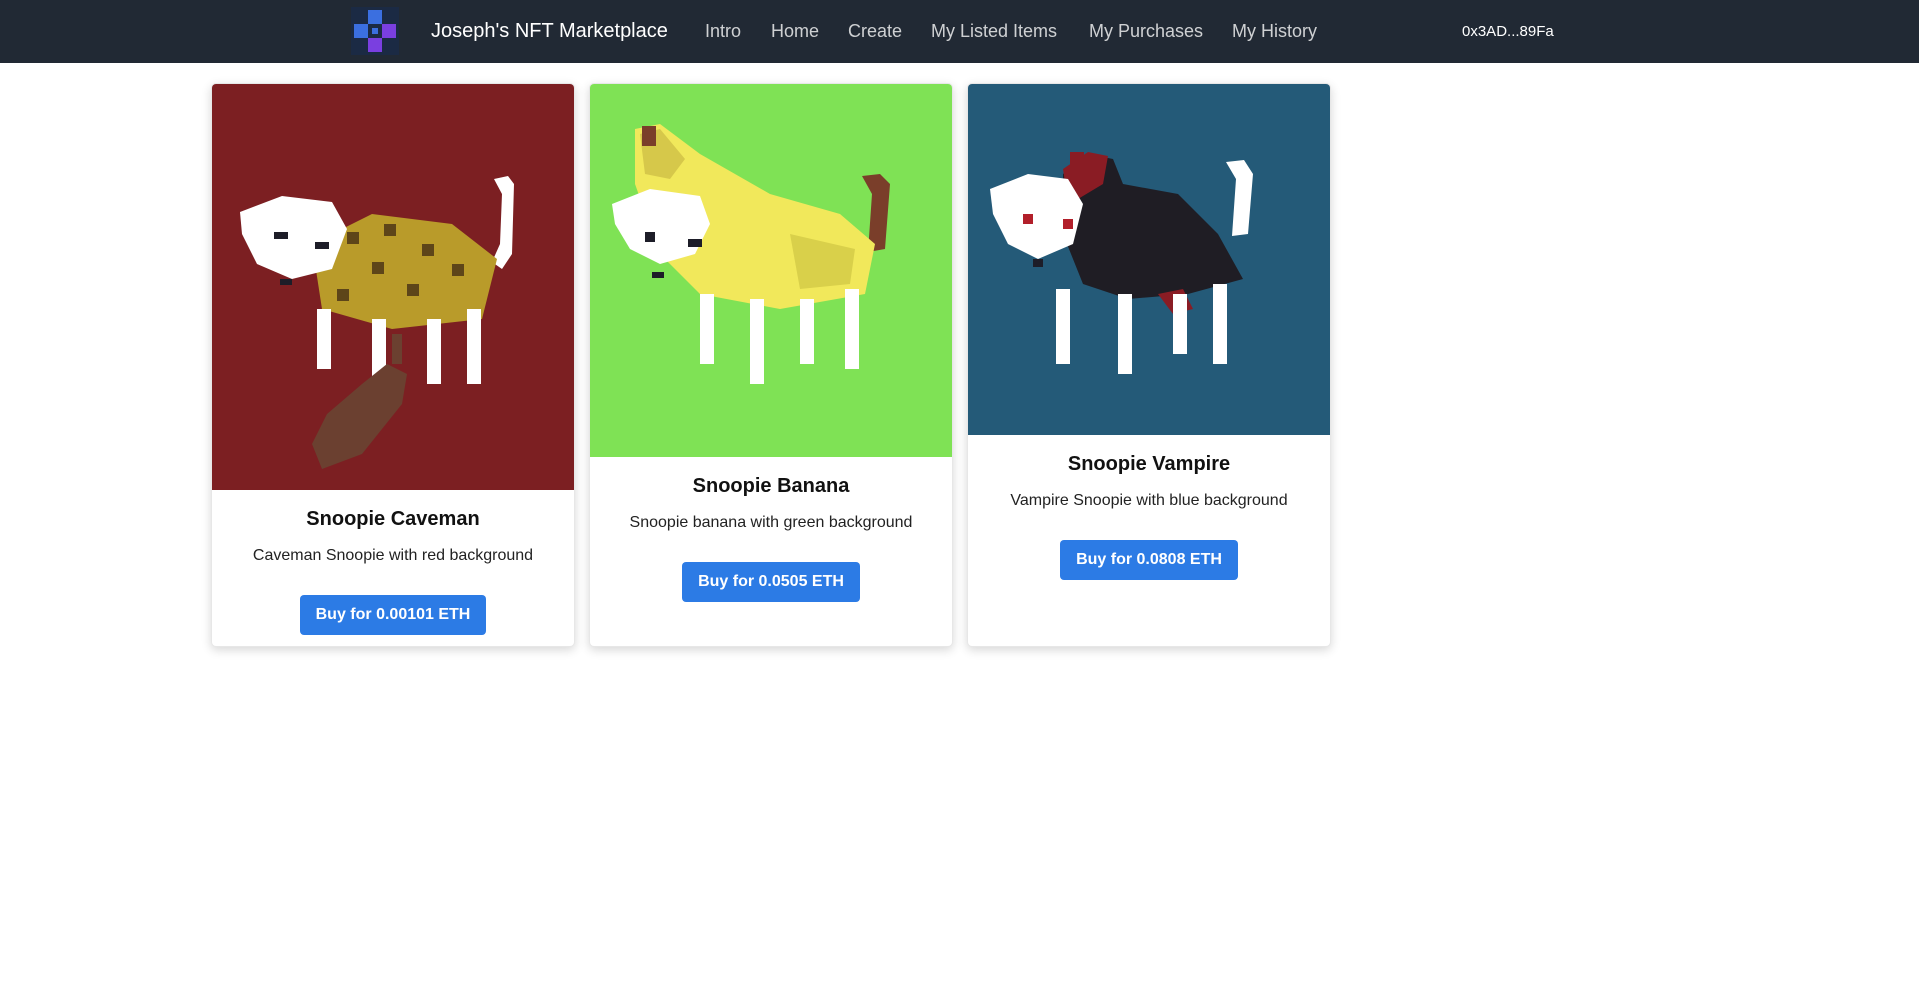 The image size is (1919, 992). Describe the element at coordinates (771, 522) in the screenshot. I see `nft-description: Snoopie banana with green background` at that location.